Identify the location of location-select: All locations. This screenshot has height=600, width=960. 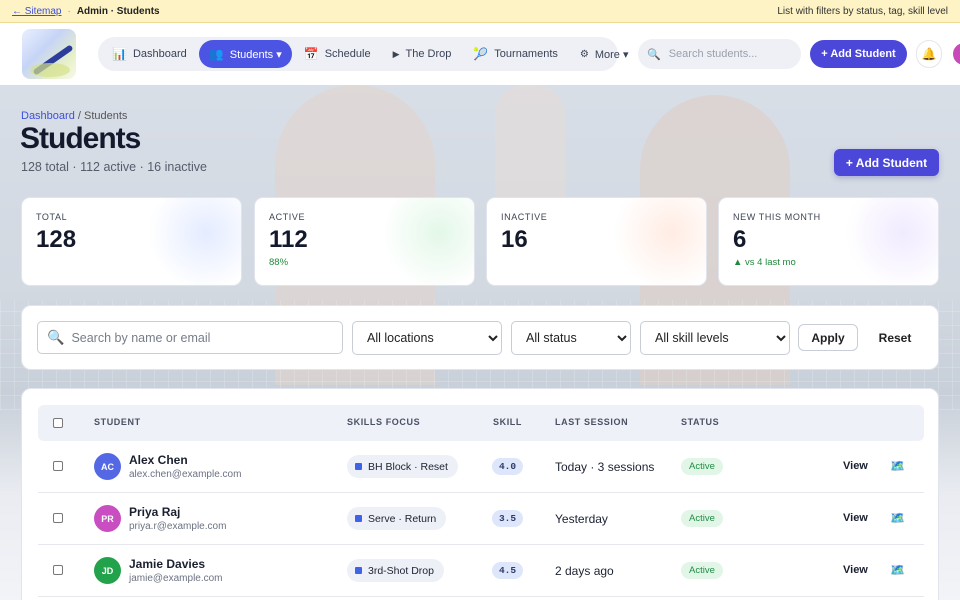
(427, 338).